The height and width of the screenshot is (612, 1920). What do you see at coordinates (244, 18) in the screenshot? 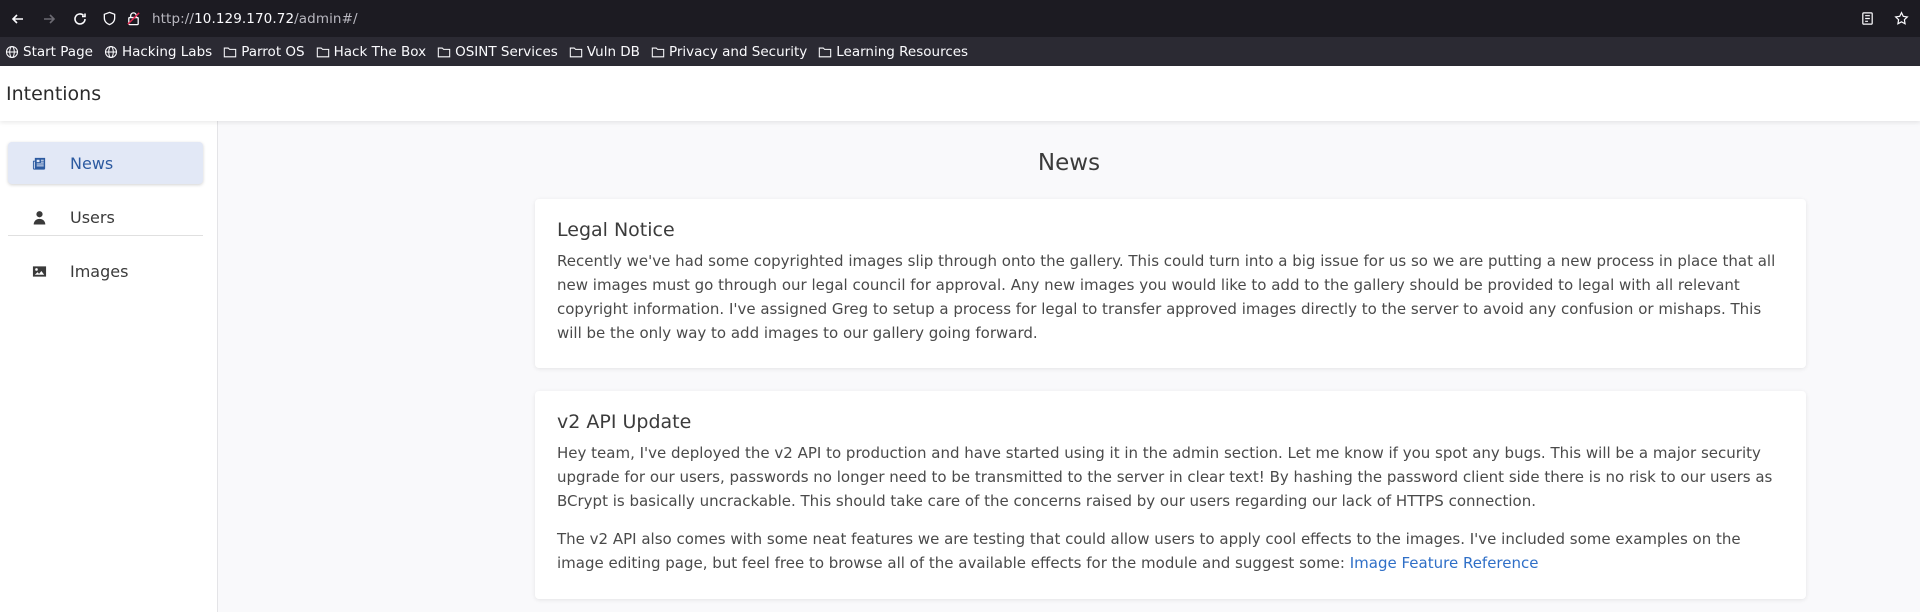
I see `url-host: 10.129.170.72` at bounding box center [244, 18].